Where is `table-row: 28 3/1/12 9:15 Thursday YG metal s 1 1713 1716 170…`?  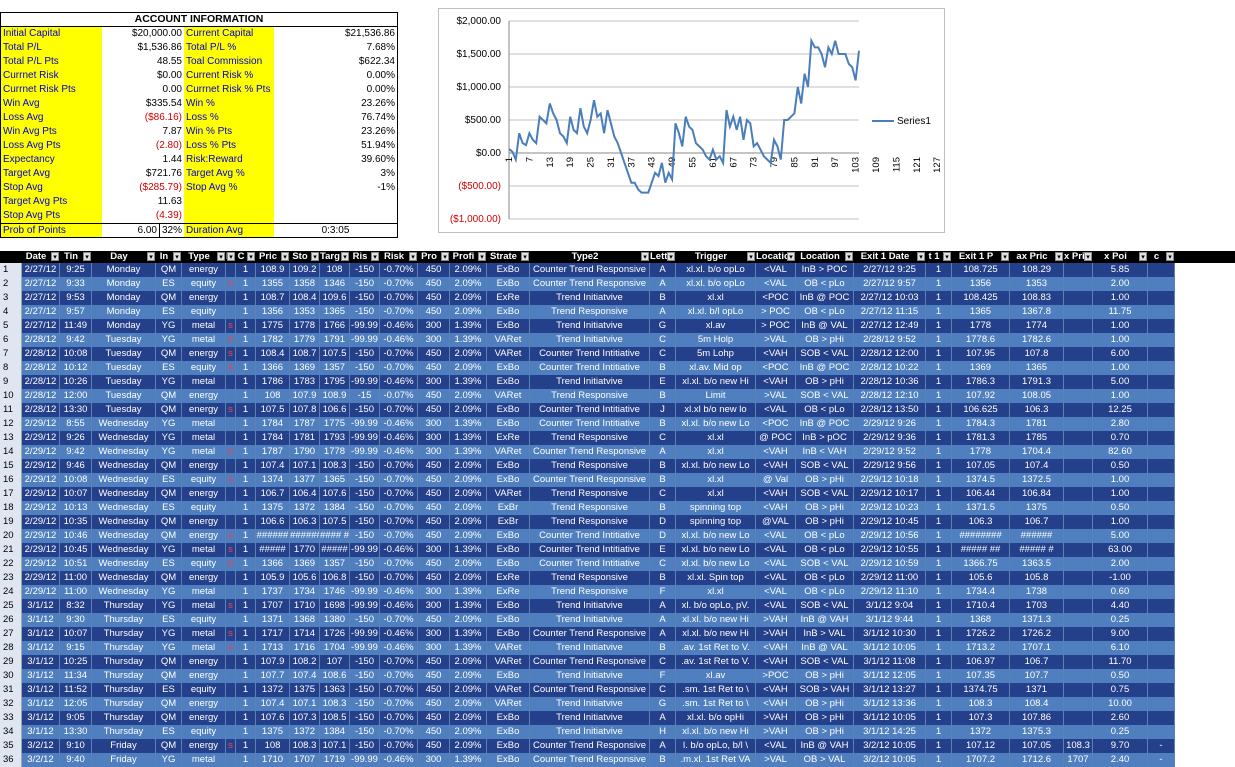
table-row: 28 3/1/12 9:15 Thursday YG metal s 1 1713 1716 170… is located at coordinates (617, 648).